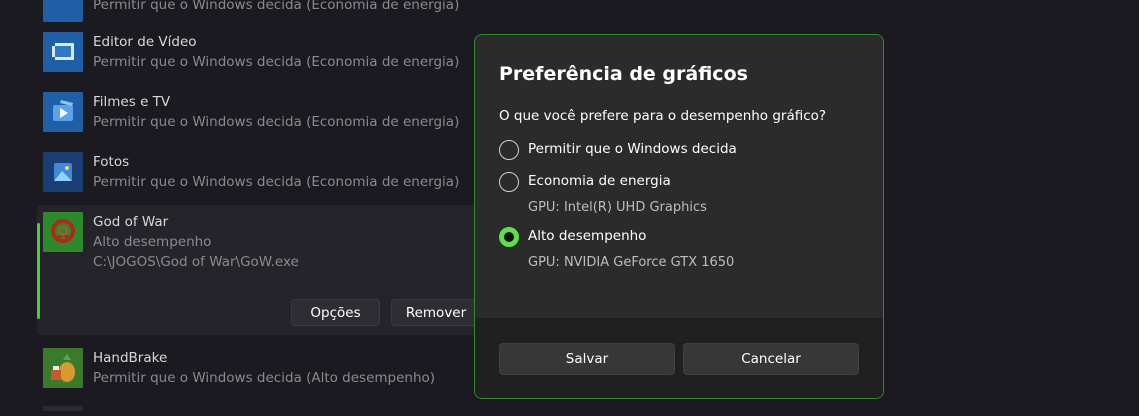 This screenshot has width=1139, height=416. Describe the element at coordinates (587, 359) in the screenshot. I see `save-button: Salvar` at that location.